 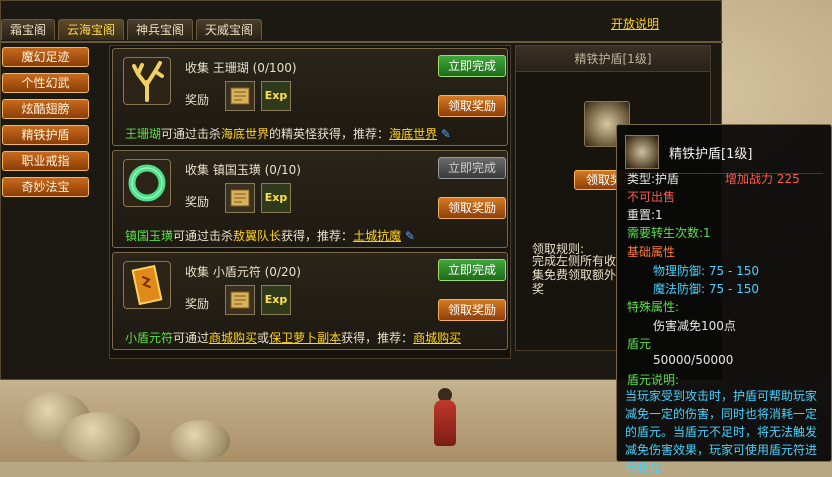 I want to click on not-sellable: 不可出售, so click(x=651, y=197).